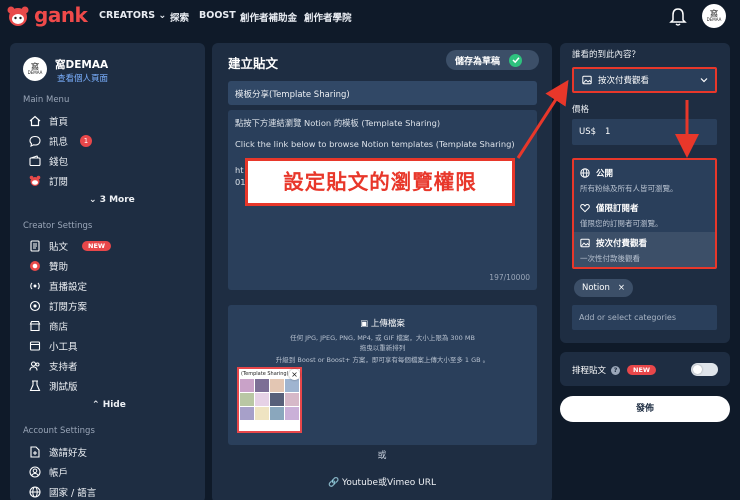 The height and width of the screenshot is (500, 740). What do you see at coordinates (382, 324) in the screenshot?
I see `upload-title: ▣ 上傳檔案` at bounding box center [382, 324].